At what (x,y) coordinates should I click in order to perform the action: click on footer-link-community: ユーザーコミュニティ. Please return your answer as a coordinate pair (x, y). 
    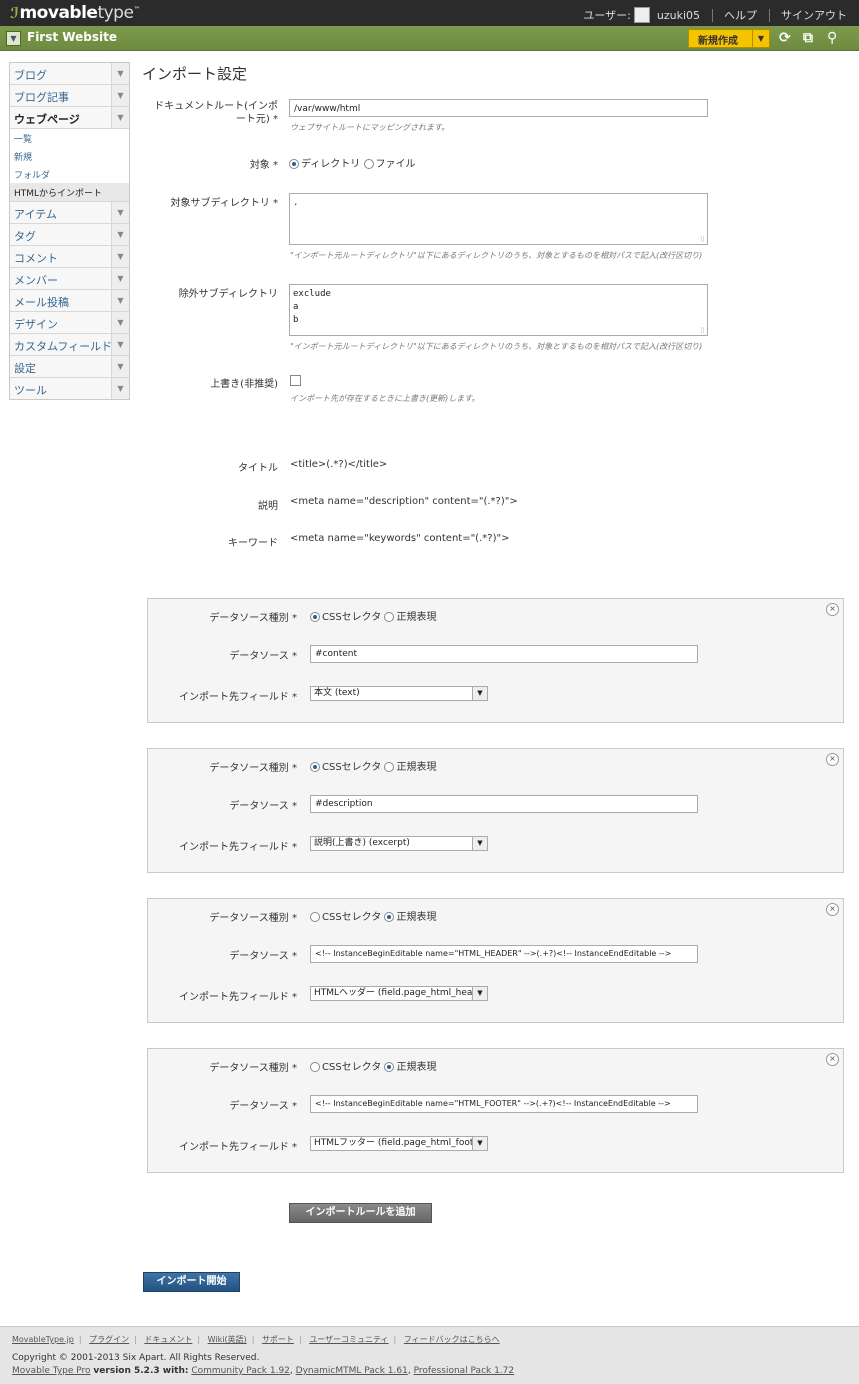
    Looking at the image, I should click on (348, 1339).